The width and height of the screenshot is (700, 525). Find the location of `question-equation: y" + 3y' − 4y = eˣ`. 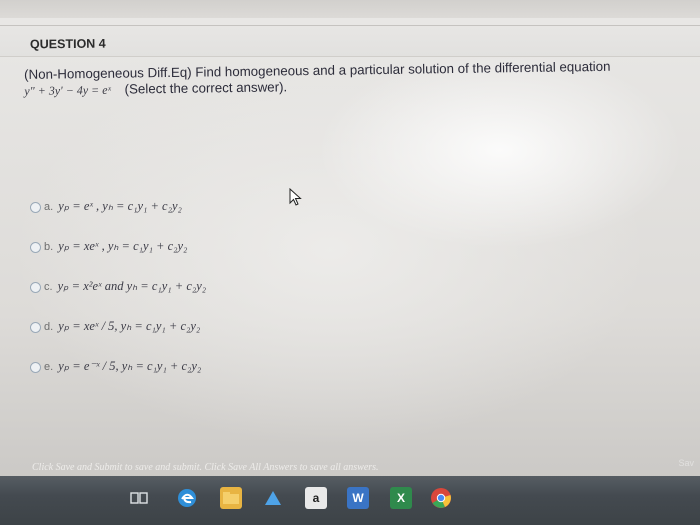

question-equation: y" + 3y' − 4y = eˣ is located at coordinates (68, 90).